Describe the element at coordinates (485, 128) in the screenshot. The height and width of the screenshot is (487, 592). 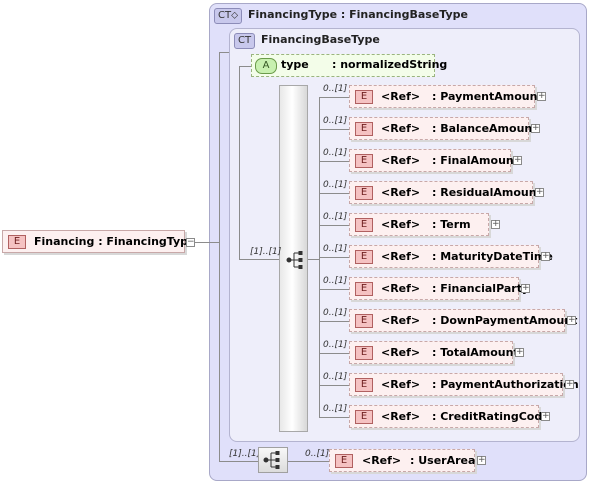
I see `element-name: : BalanceAmount` at that location.